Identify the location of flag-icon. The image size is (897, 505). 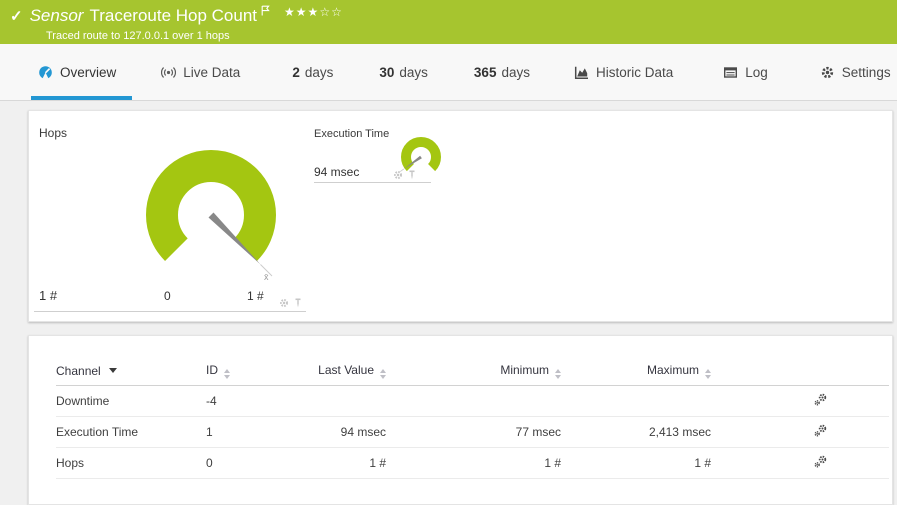
(265, 10).